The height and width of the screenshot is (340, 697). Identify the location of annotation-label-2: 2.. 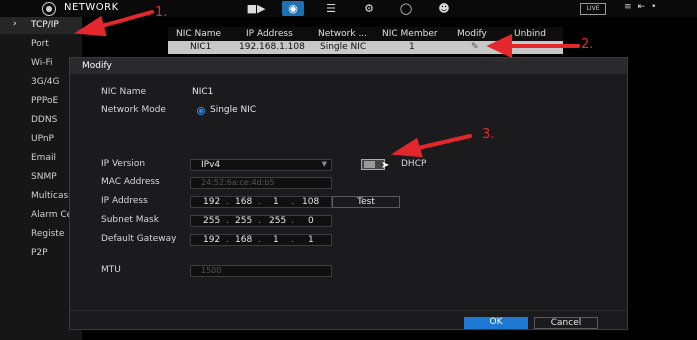
(587, 44).